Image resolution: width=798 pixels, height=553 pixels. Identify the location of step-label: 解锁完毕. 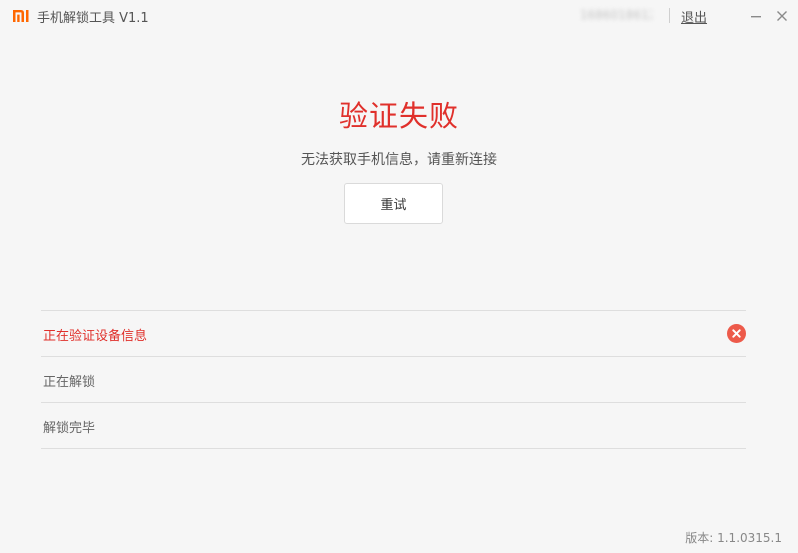
(69, 428).